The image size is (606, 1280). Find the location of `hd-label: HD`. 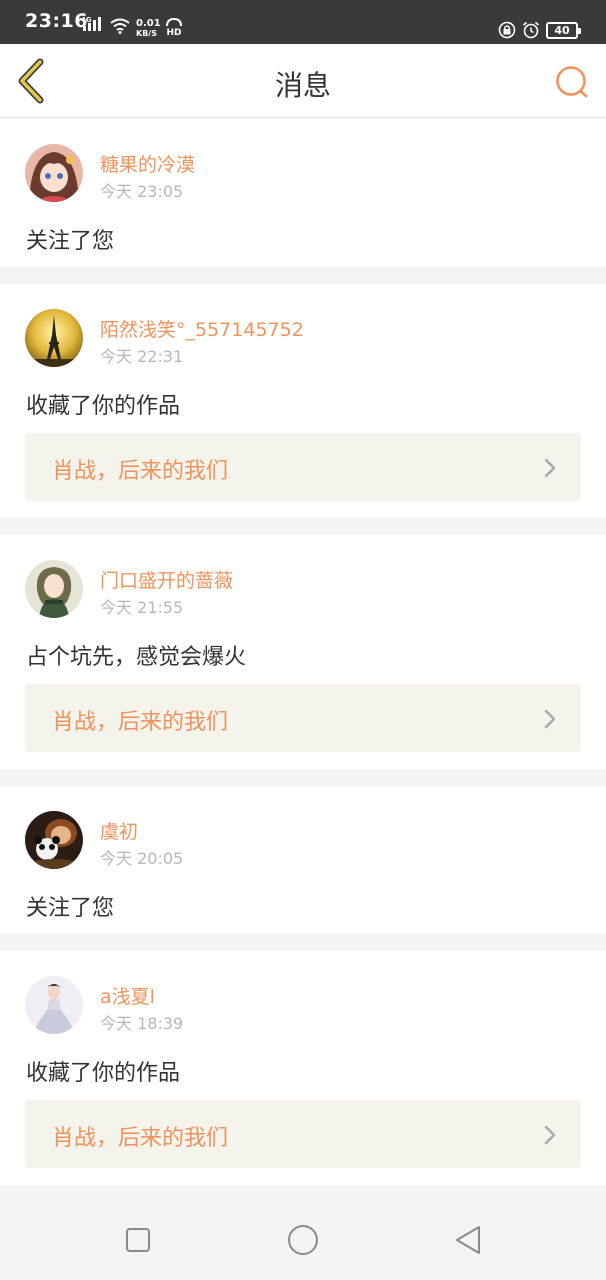

hd-label: HD is located at coordinates (173, 32).